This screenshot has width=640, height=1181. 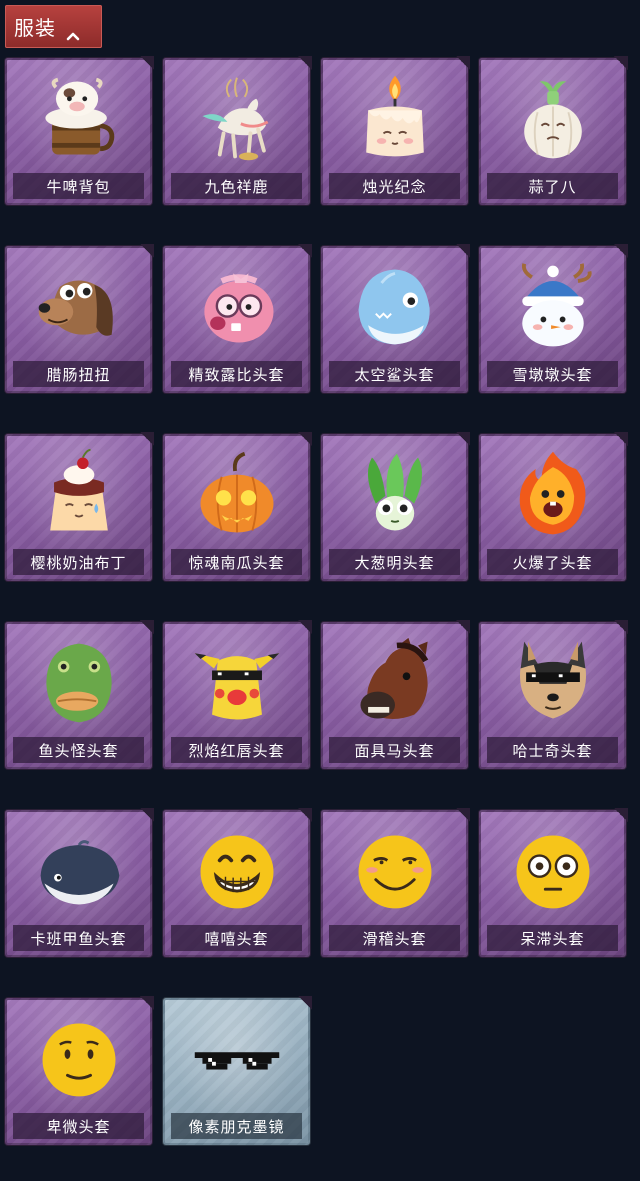 I want to click on costume-card: 雪墩墩头套, so click(x=553, y=318).